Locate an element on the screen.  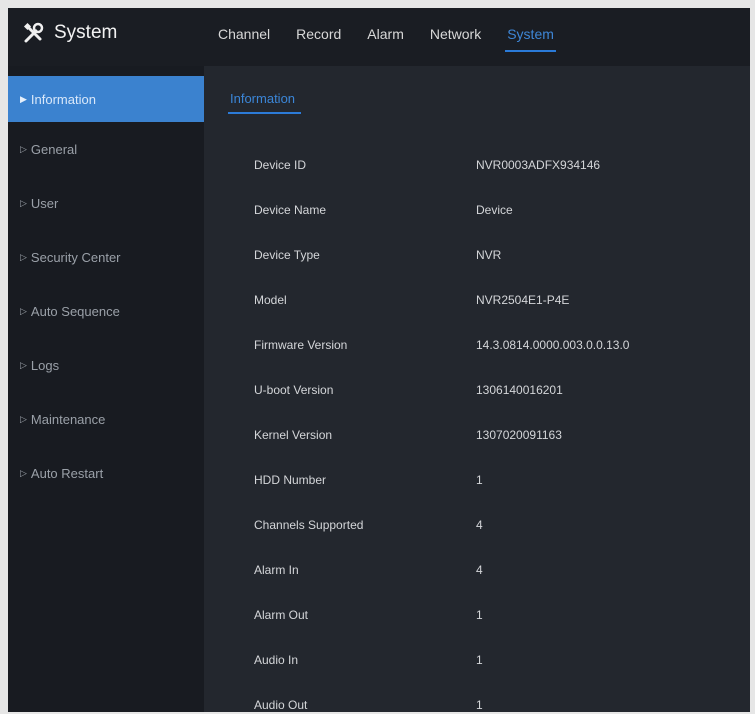
info-row-audio-in: Audio In 1 is located at coordinates (489, 659).